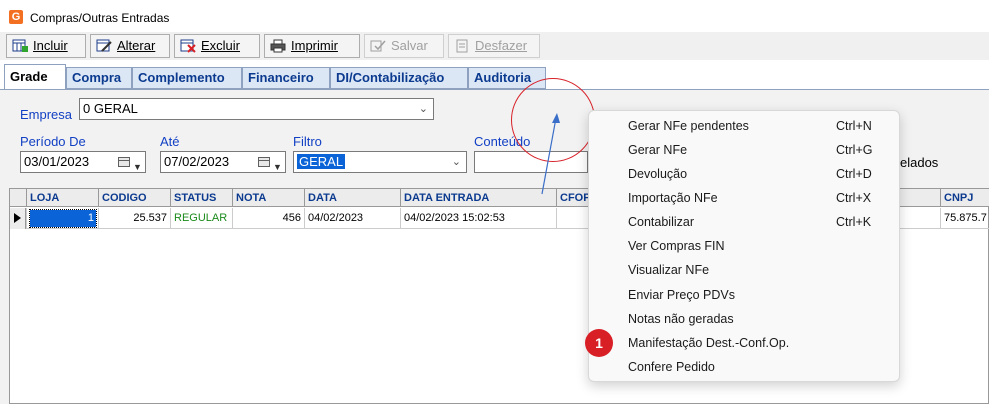 The width and height of the screenshot is (989, 404). I want to click on column-header-status: STATUS, so click(201, 198).